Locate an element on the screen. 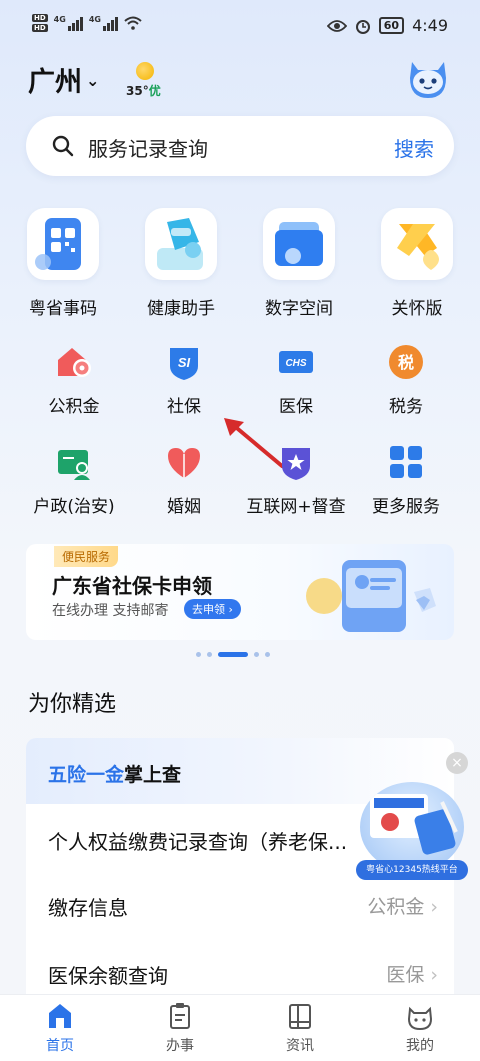 This screenshot has height=1061, width=480. clipboard-icon is located at coordinates (180, 1016).